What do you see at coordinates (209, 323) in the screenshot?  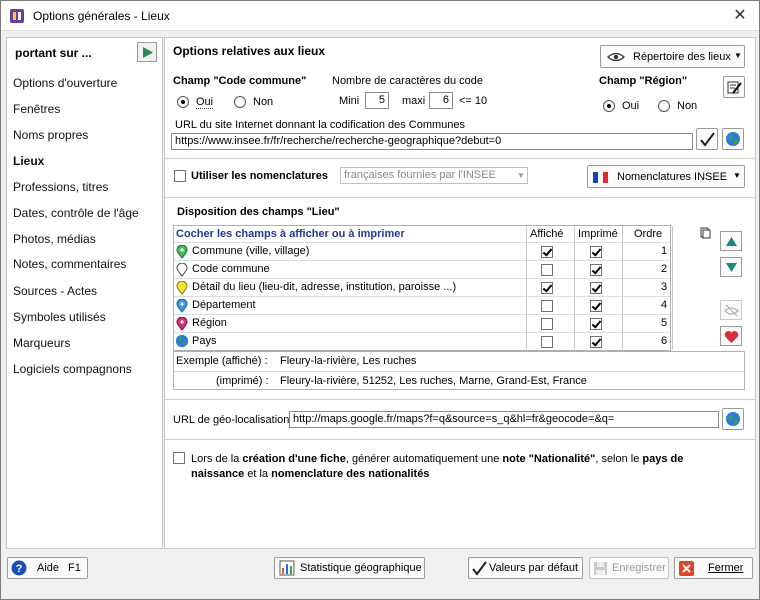 I see `row-label: Région` at bounding box center [209, 323].